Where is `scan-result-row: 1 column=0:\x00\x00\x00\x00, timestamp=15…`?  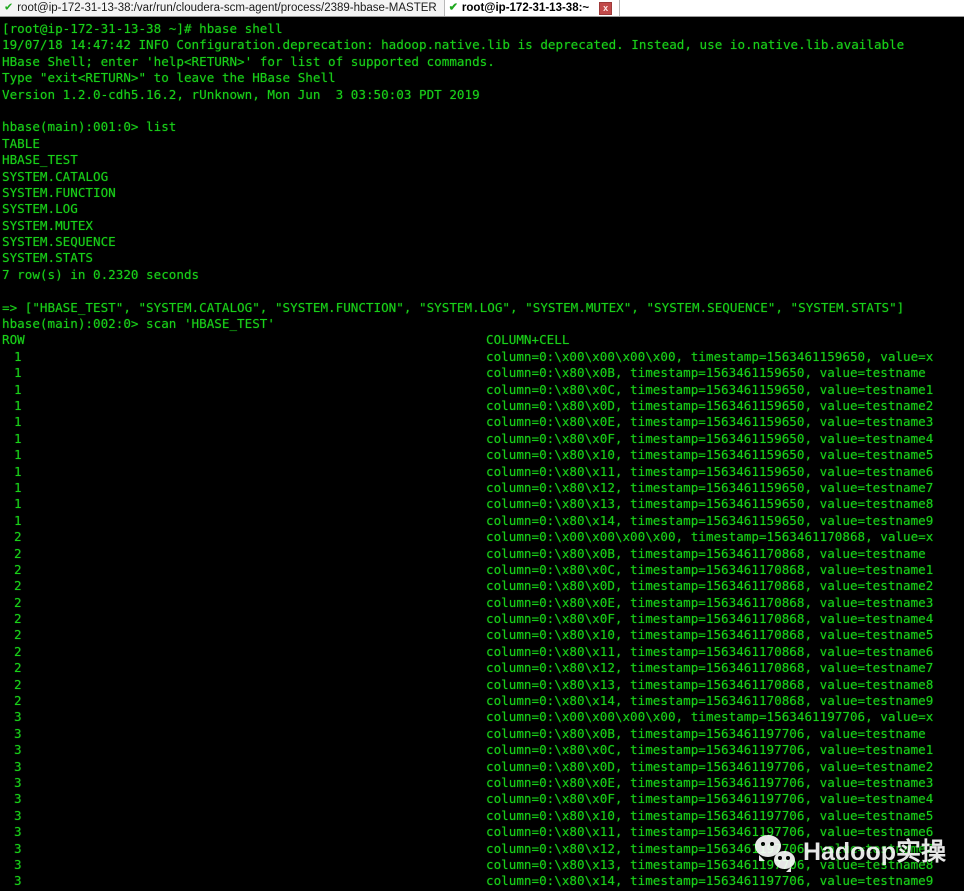 scan-result-row: 1 column=0:\x00\x00\x00\x00, timestamp=15… is located at coordinates (483, 357).